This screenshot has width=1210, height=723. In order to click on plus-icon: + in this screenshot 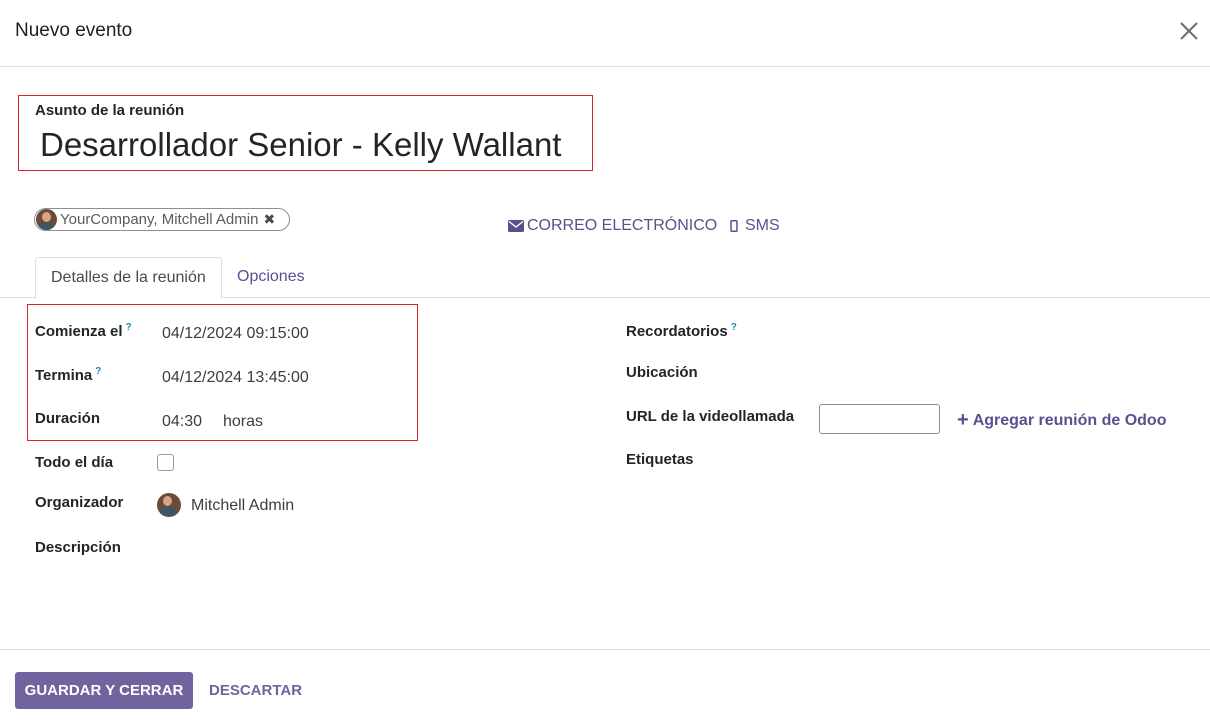, I will do `click(963, 420)`.